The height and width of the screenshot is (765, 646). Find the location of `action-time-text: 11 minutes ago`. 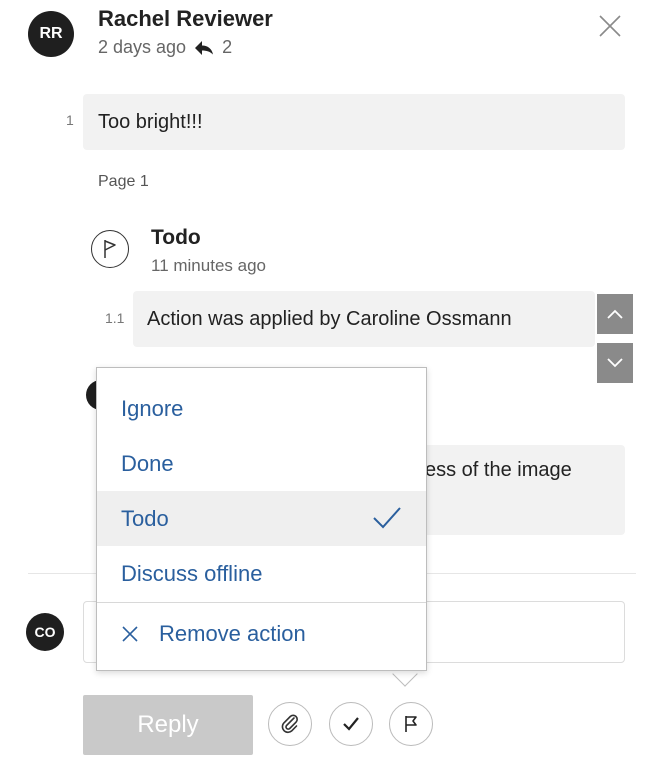

action-time-text: 11 minutes ago is located at coordinates (208, 265).